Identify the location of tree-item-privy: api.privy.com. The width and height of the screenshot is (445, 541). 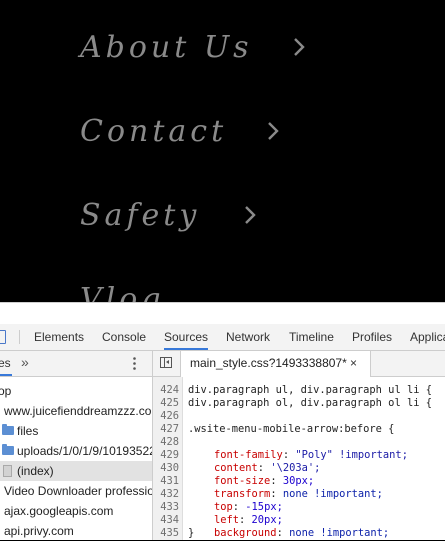
(76, 531).